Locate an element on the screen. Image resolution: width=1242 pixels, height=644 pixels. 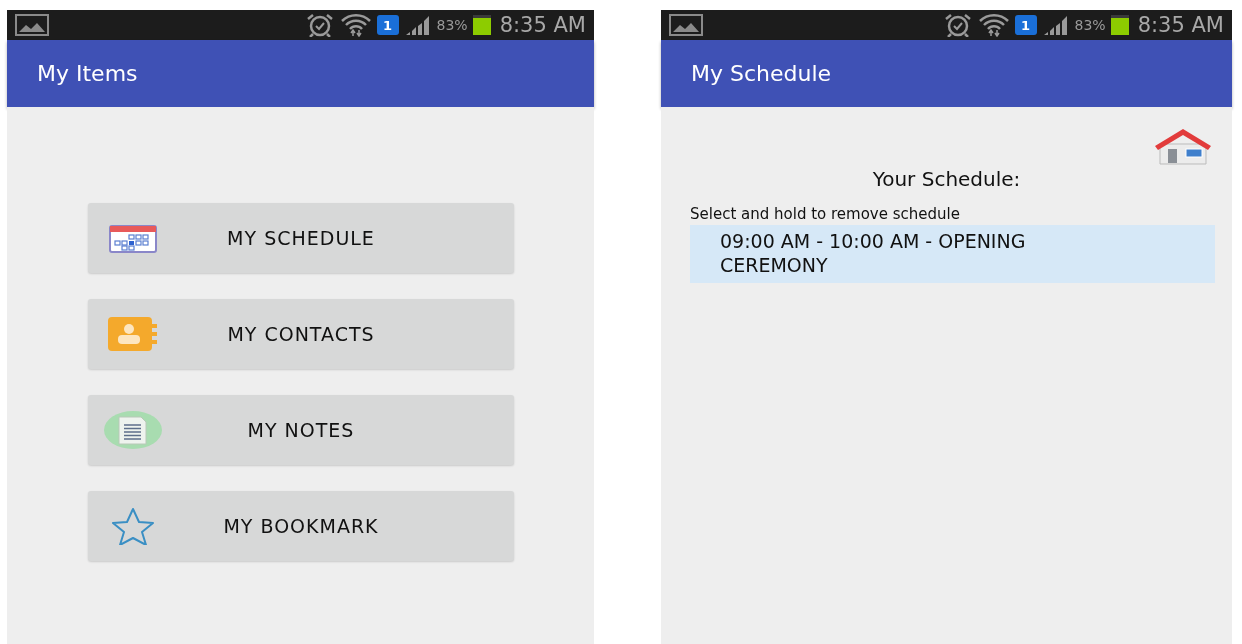
schedule-heading: Your Schedule: is located at coordinates (946, 179).